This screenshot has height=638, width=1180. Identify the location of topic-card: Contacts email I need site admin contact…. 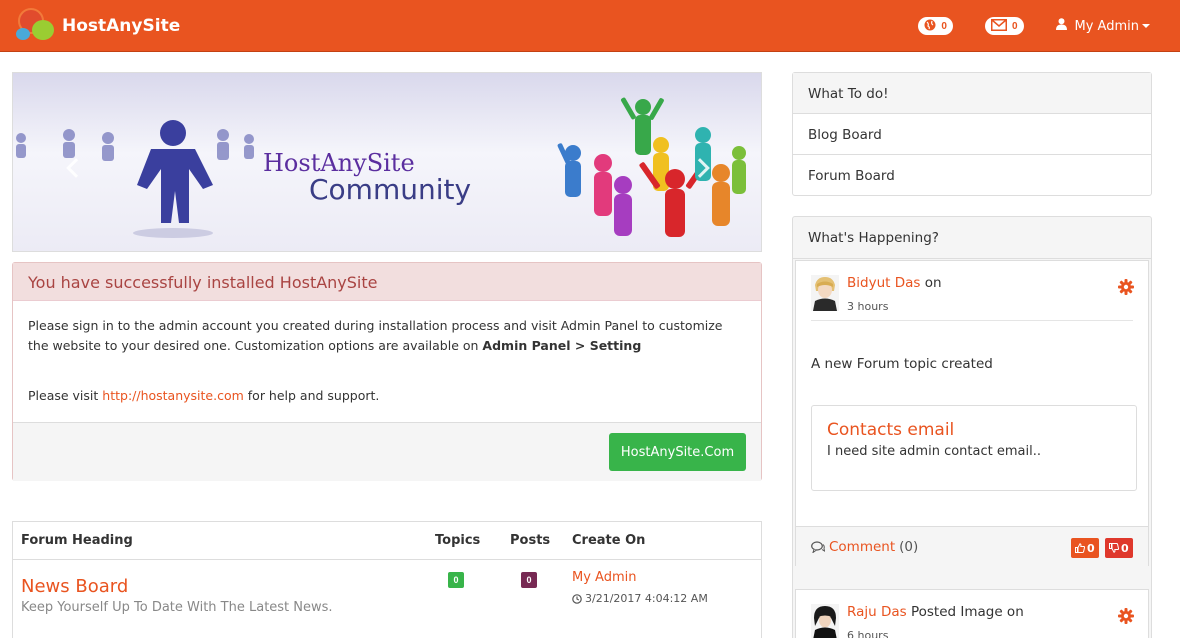
(974, 448).